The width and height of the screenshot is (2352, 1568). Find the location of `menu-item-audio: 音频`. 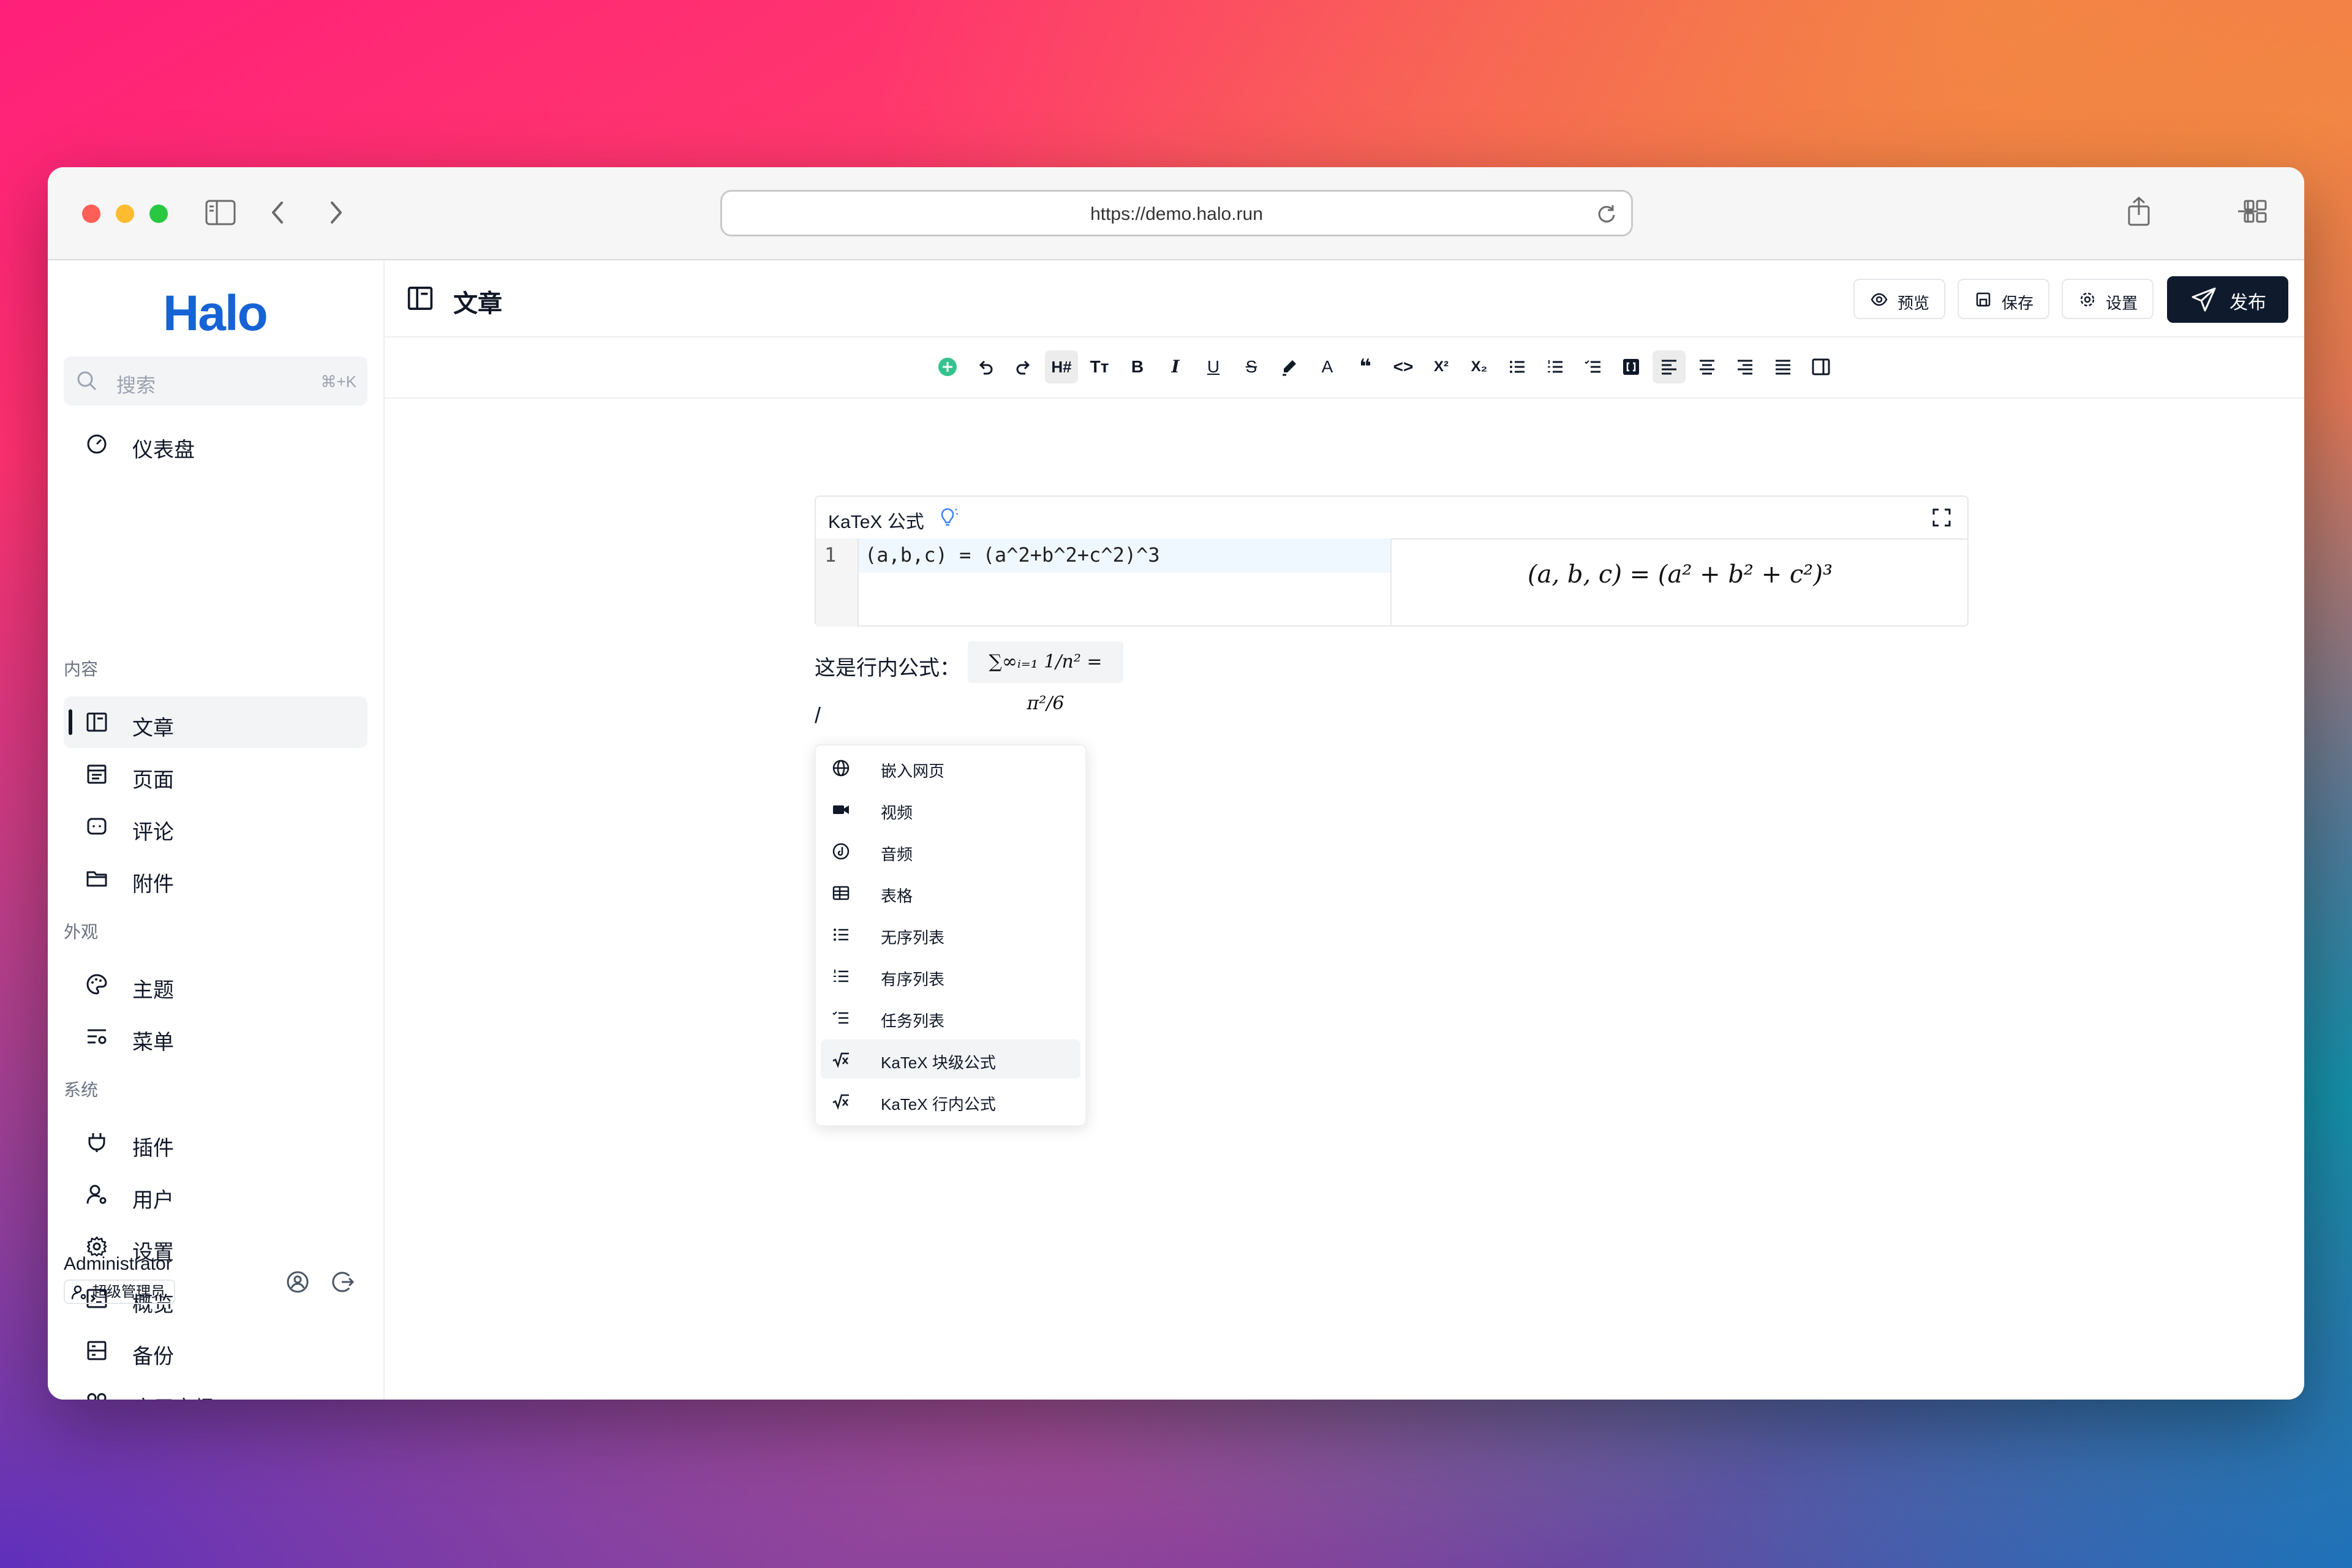

menu-item-audio: 音频 is located at coordinates (951, 851).